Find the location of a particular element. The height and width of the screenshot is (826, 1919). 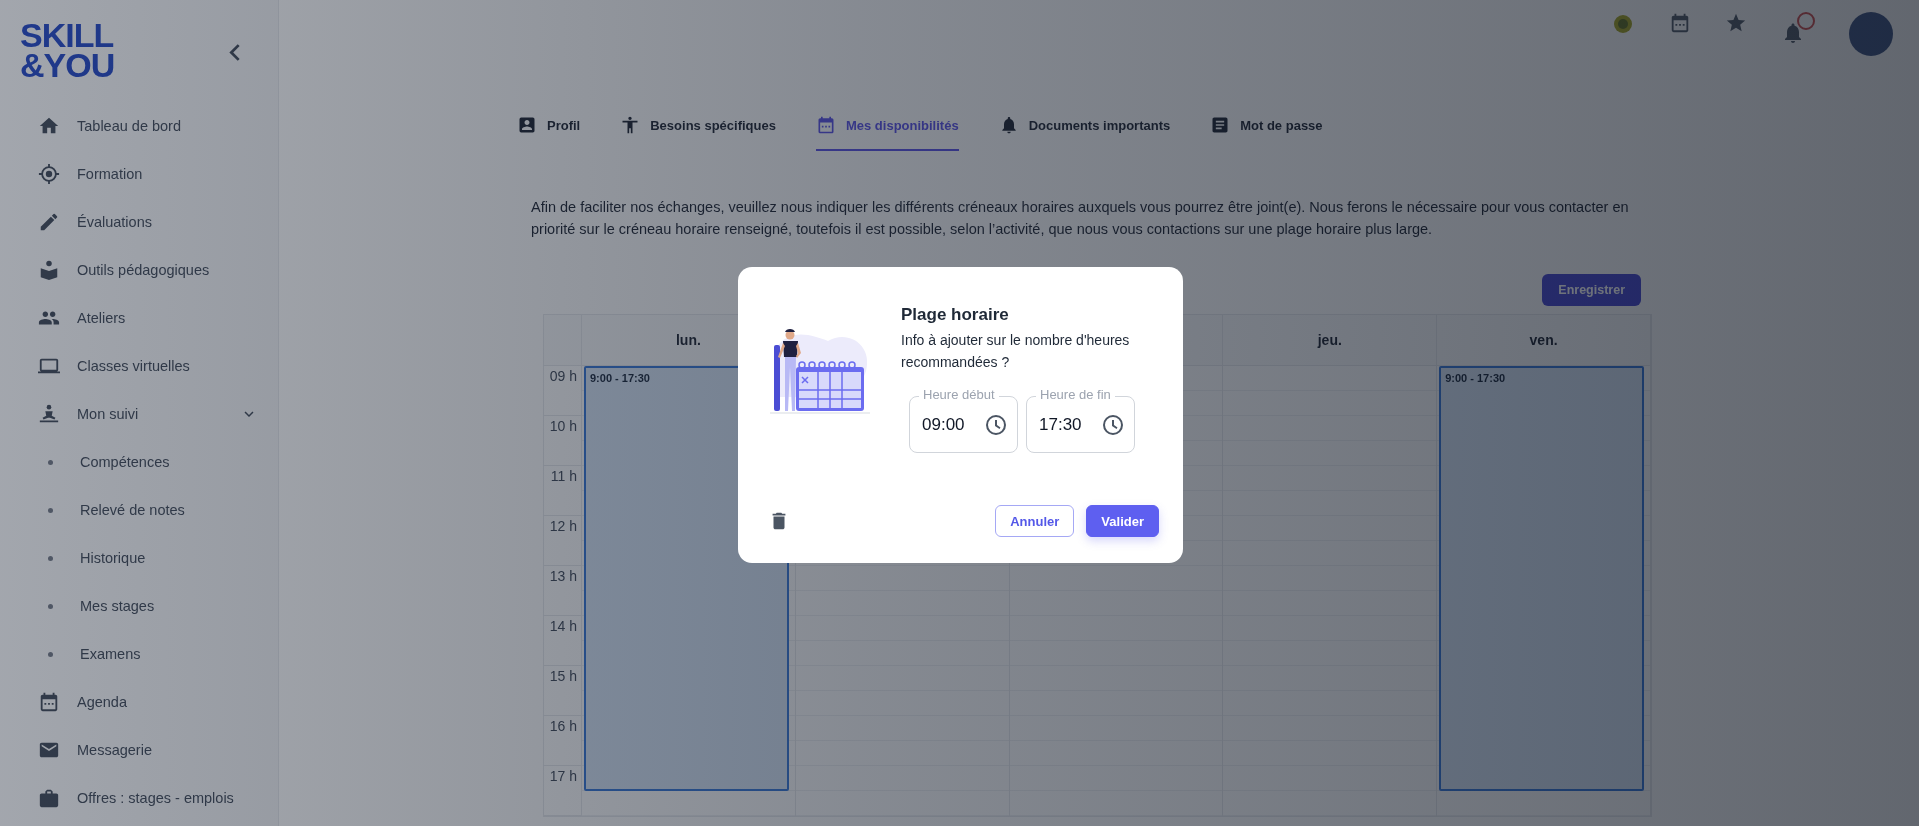

star-icon is located at coordinates (1736, 23).